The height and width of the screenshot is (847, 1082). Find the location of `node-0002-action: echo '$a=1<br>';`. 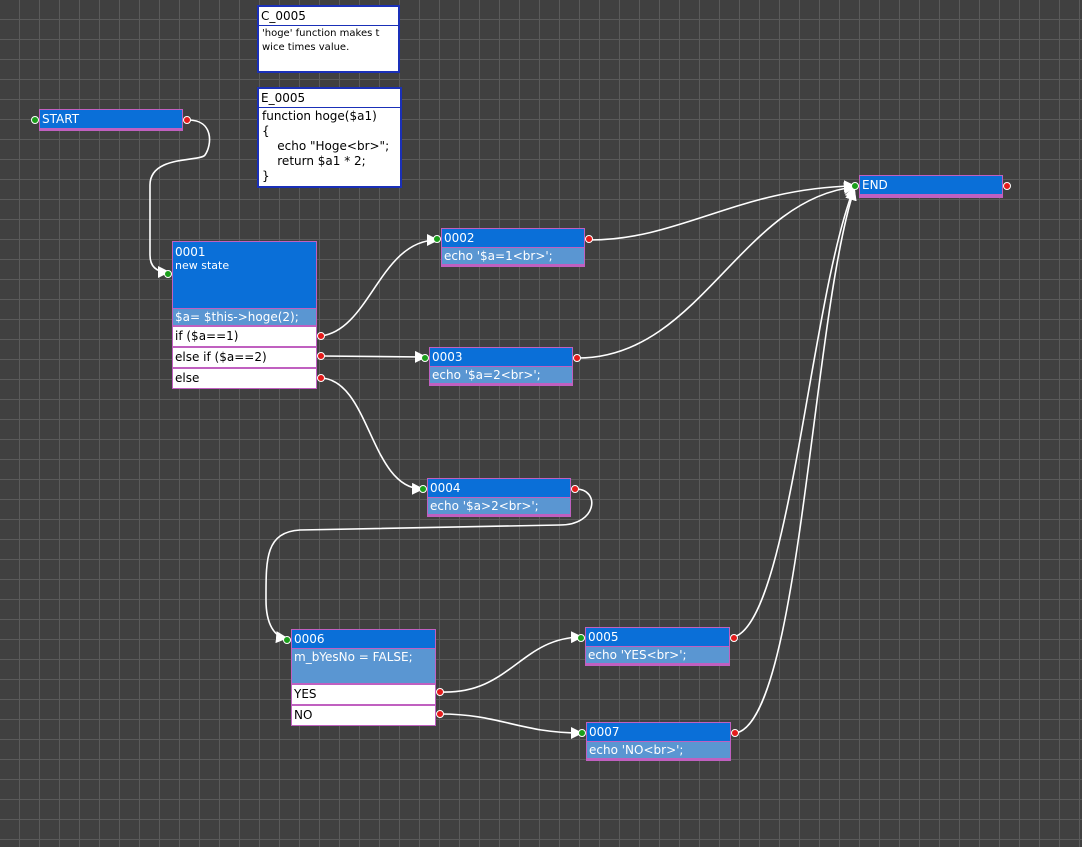

node-0002-action: echo '$a=1<br>'; is located at coordinates (513, 256).